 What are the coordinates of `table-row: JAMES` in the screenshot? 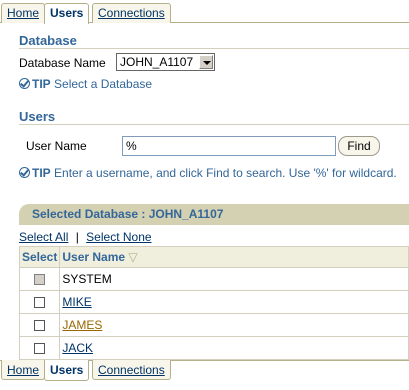 It's located at (213, 325).